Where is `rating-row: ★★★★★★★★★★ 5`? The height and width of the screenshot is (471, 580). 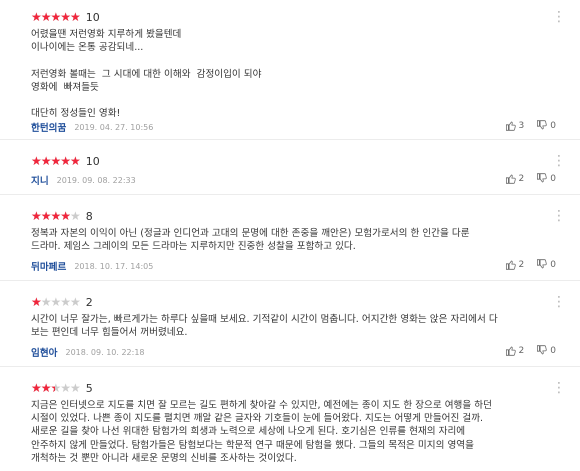 rating-row: ★★★★★★★★★★ 5 is located at coordinates (62, 388).